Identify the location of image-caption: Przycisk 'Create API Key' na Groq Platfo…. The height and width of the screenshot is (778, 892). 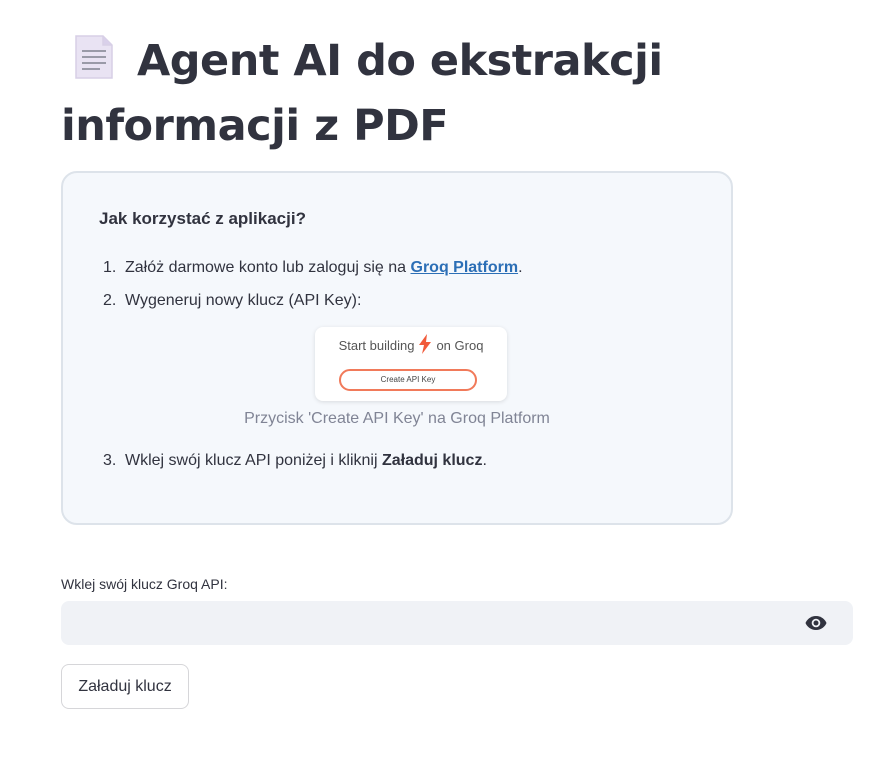
(397, 418).